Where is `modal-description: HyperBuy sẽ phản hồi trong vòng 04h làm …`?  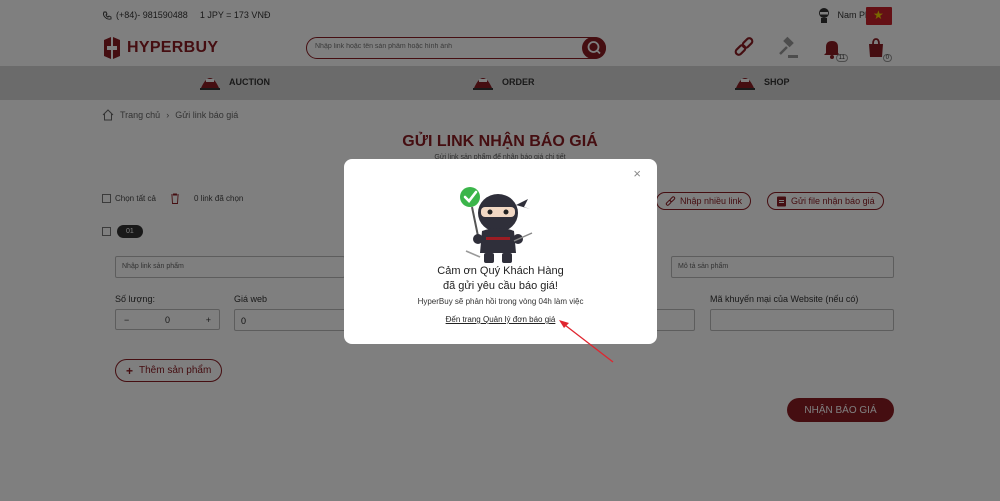
modal-description: HyperBuy sẽ phản hồi trong vòng 04h làm … is located at coordinates (500, 301).